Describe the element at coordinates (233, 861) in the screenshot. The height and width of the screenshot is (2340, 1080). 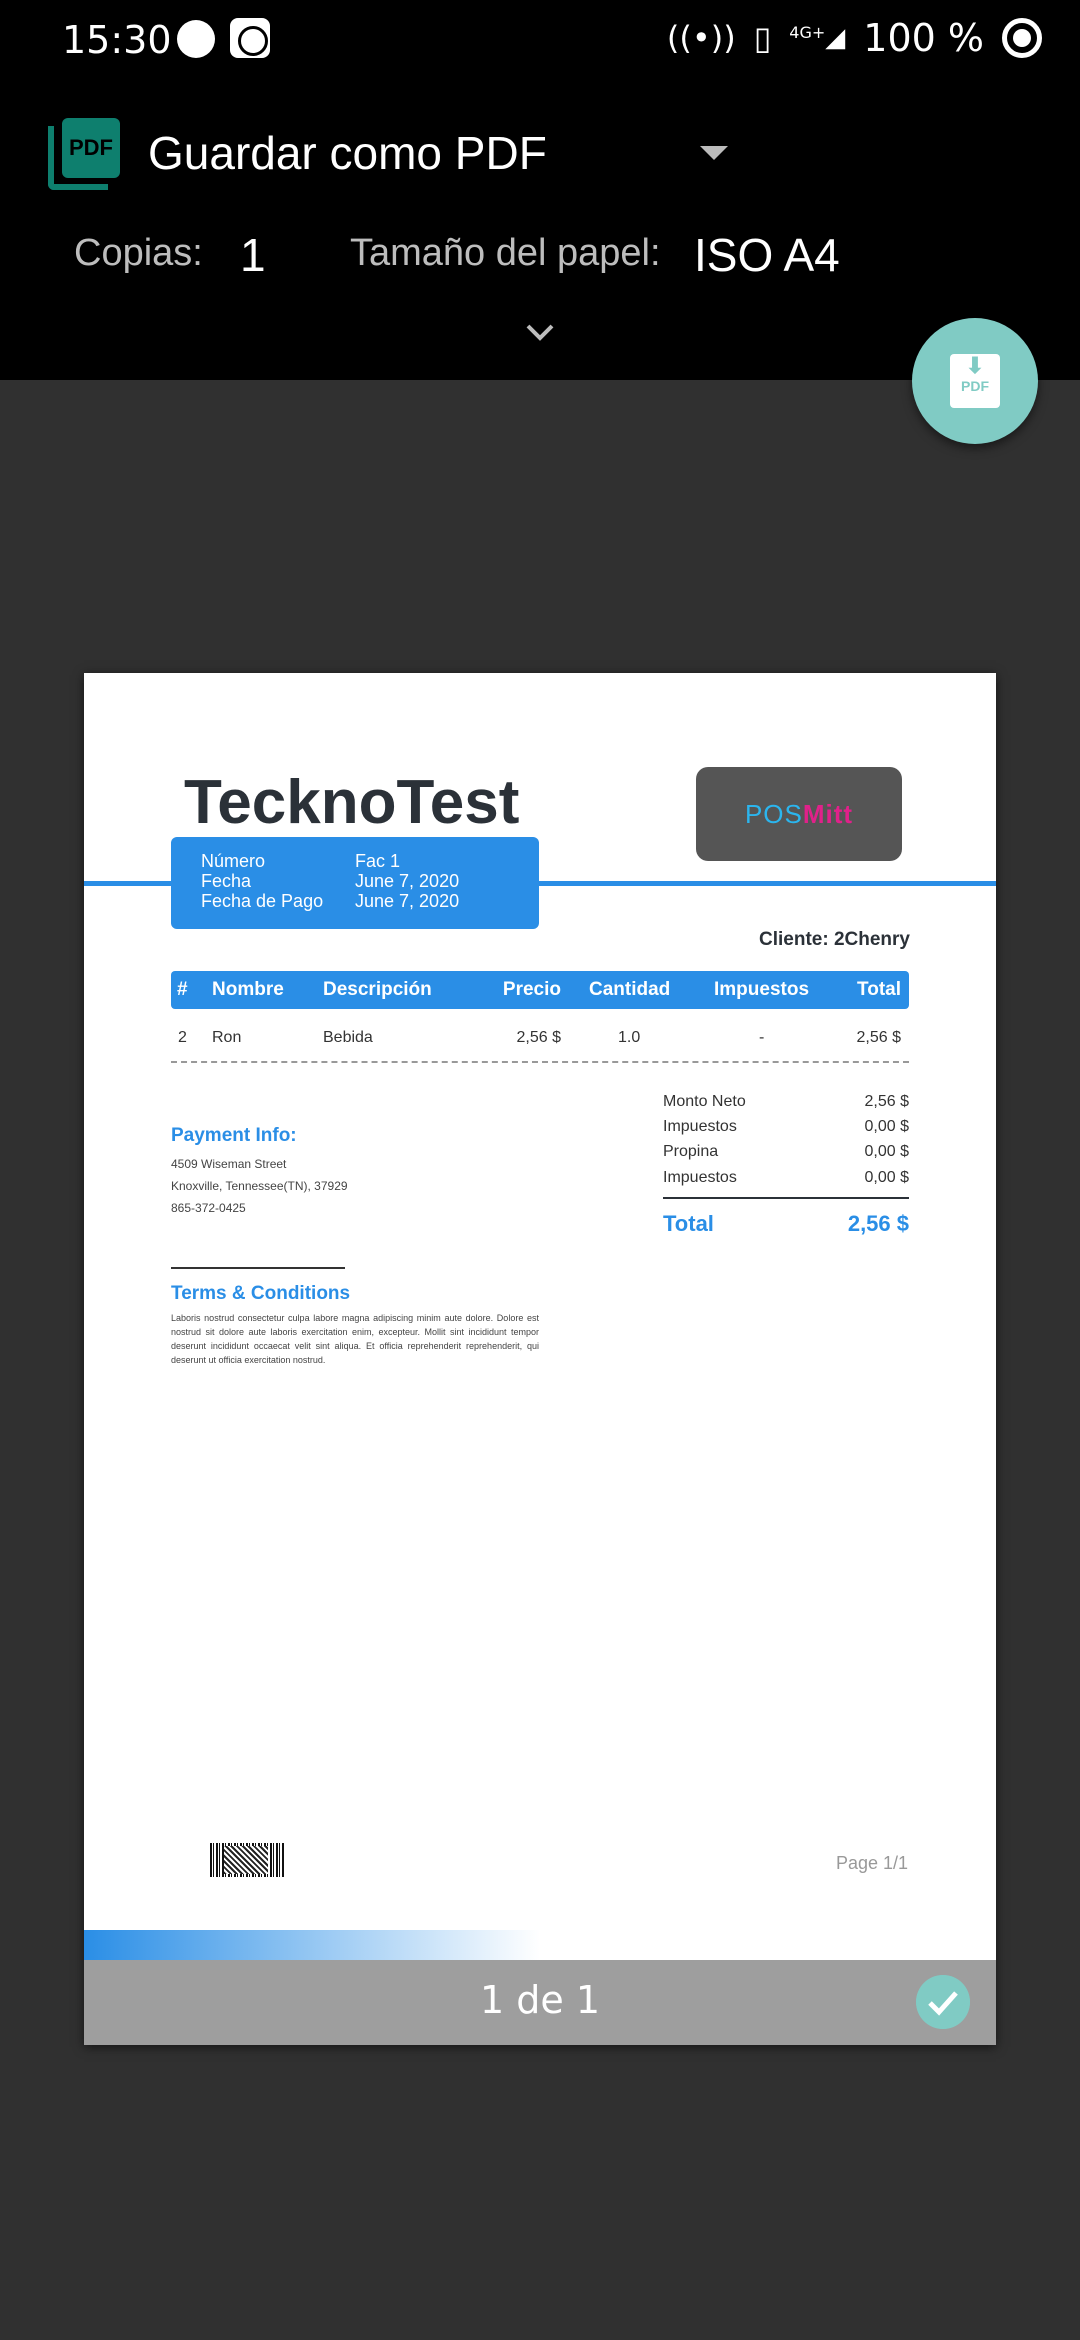
I see `info-key: Número` at that location.